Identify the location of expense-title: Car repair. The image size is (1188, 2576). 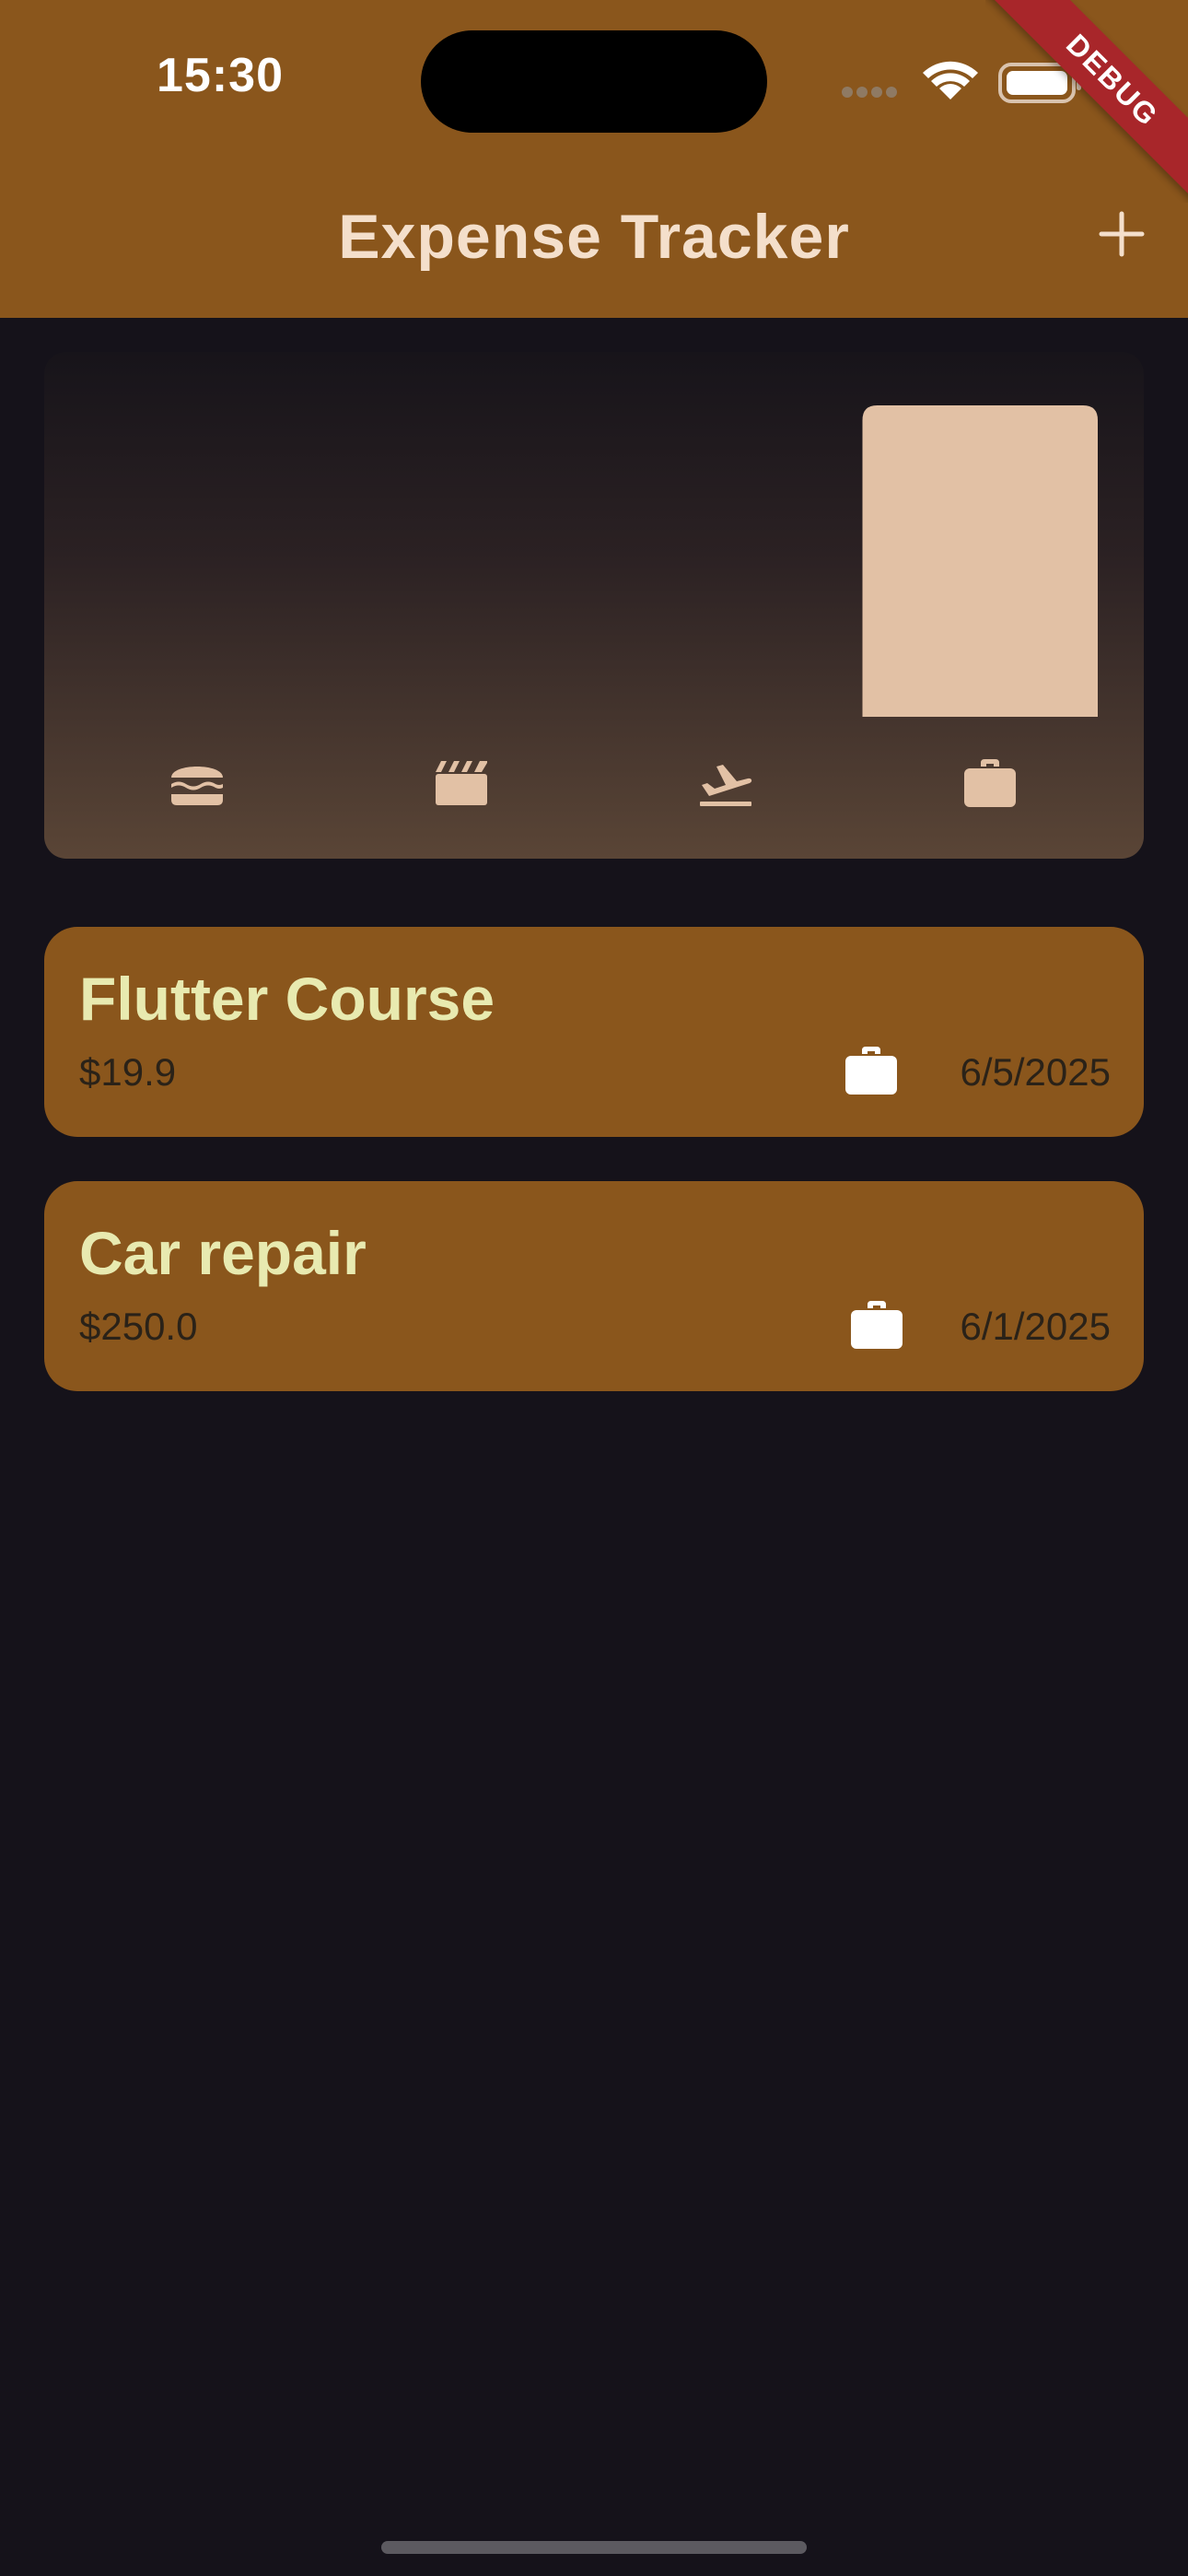
(223, 1253).